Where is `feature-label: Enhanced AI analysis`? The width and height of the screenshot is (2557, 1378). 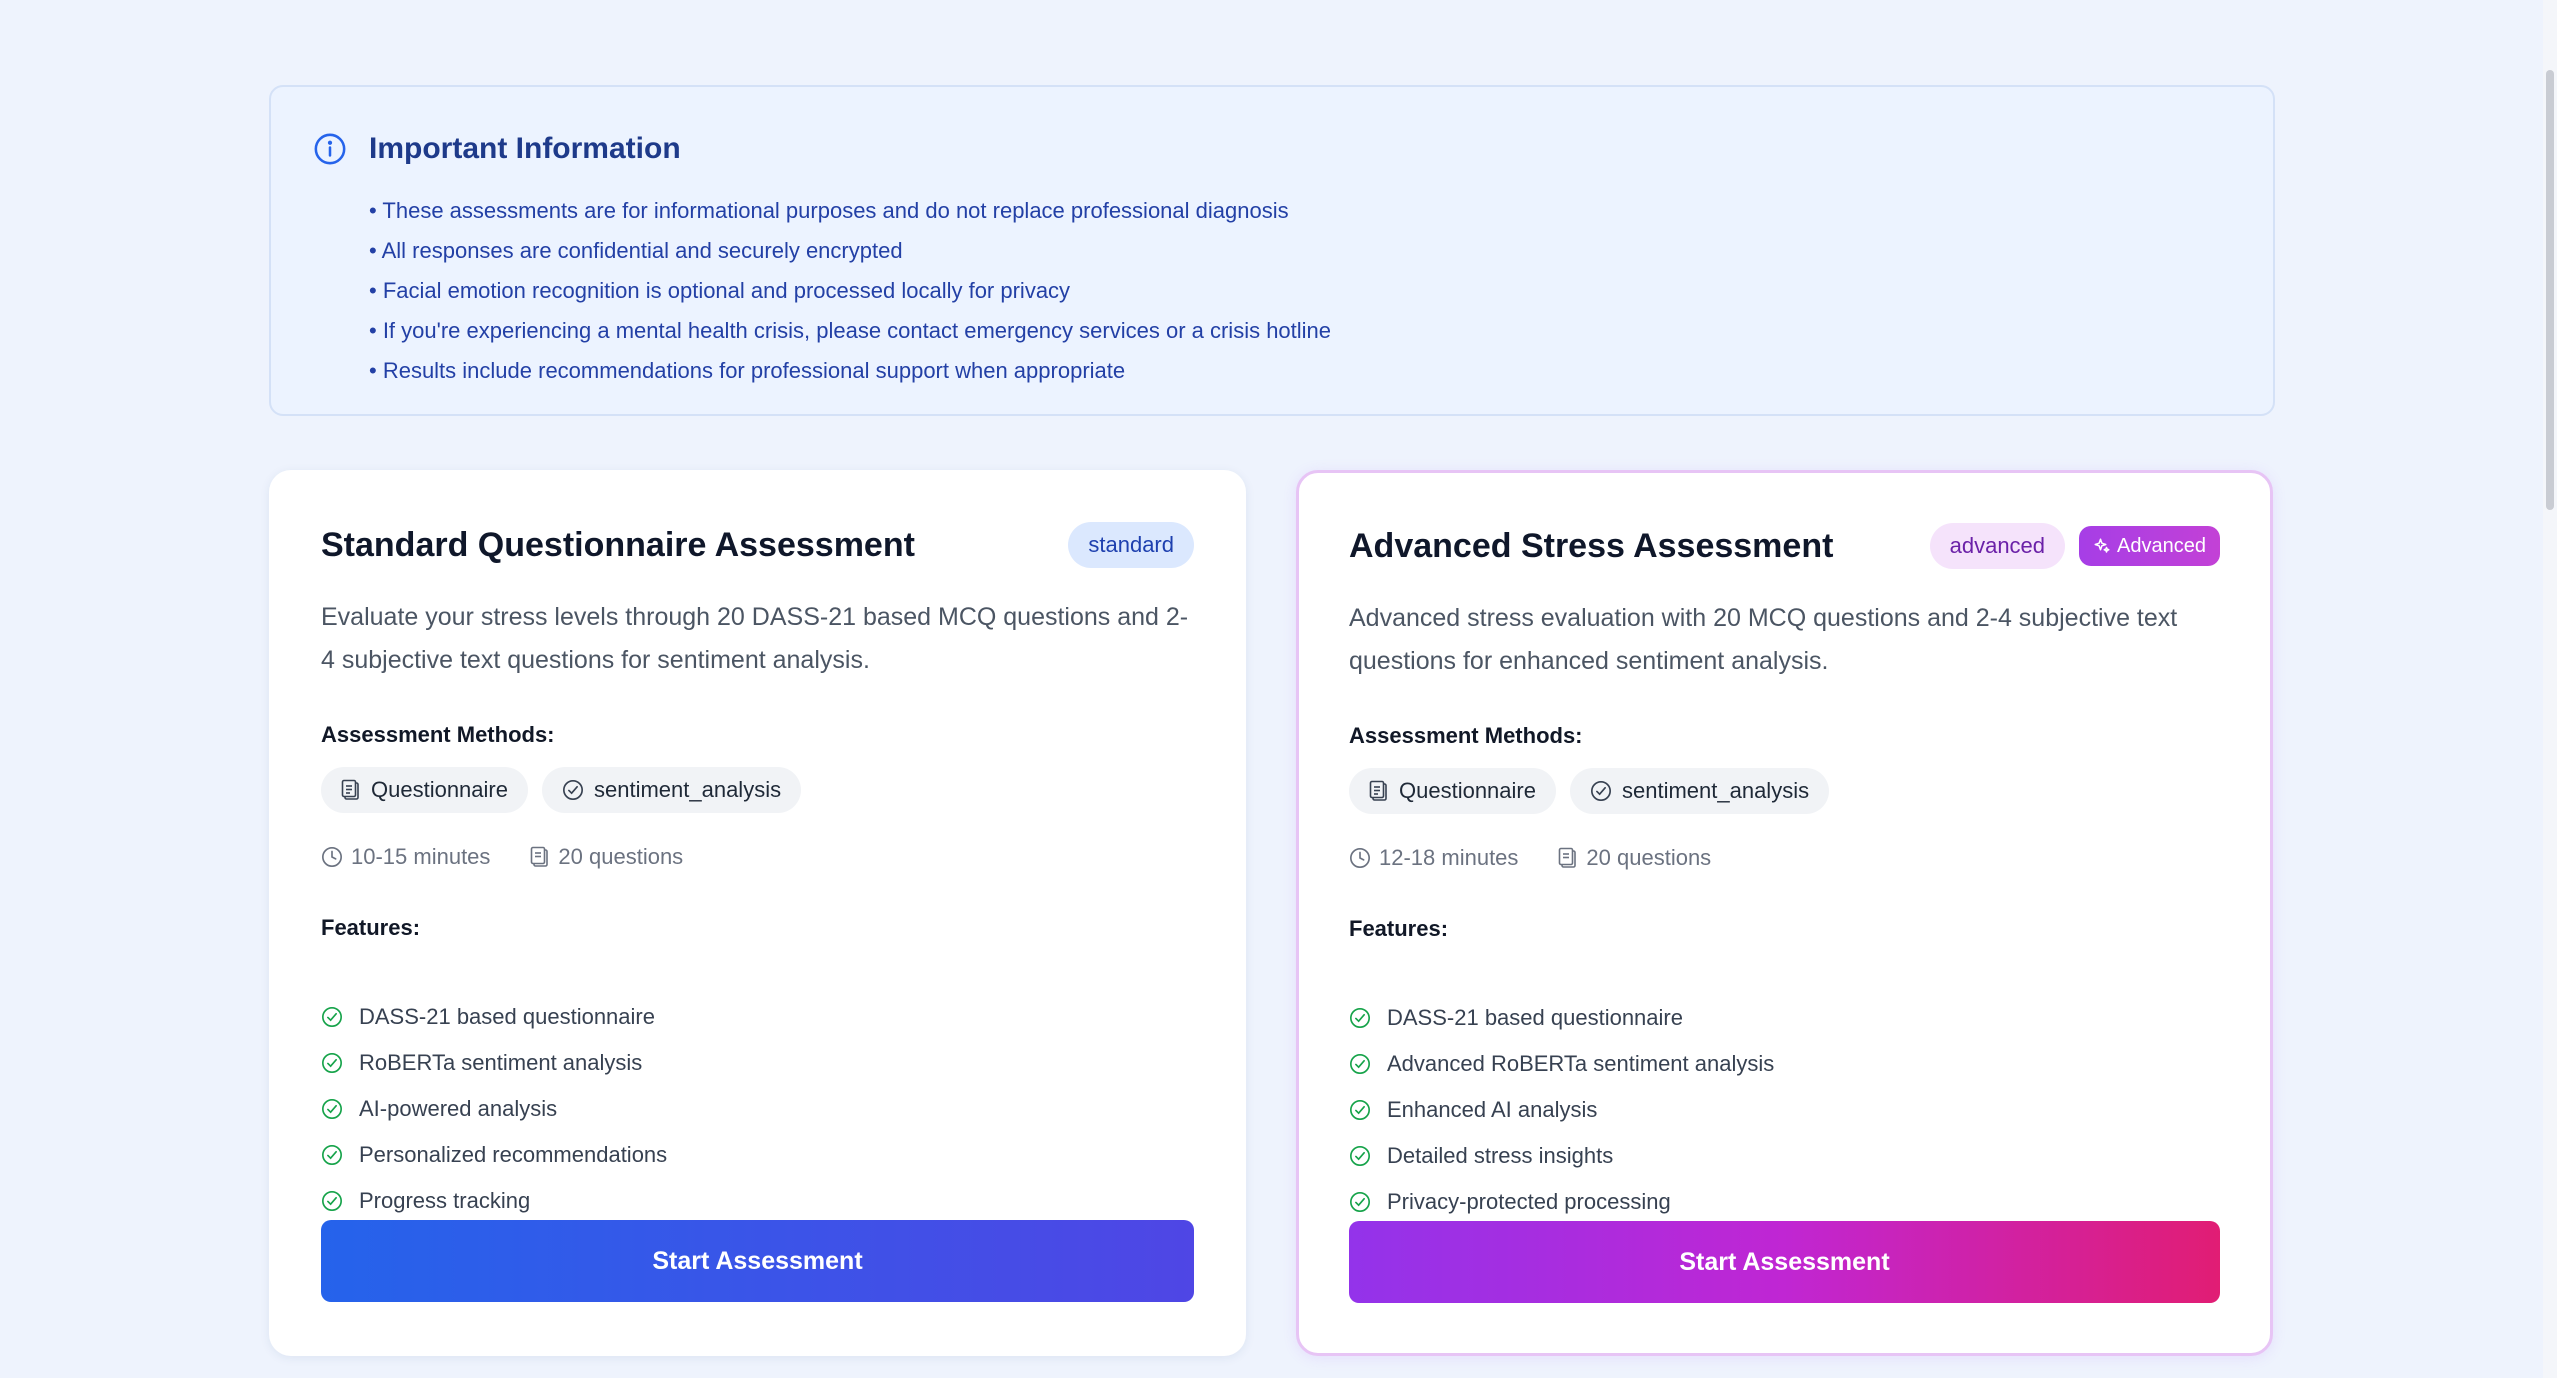 feature-label: Enhanced AI analysis is located at coordinates (1492, 1109).